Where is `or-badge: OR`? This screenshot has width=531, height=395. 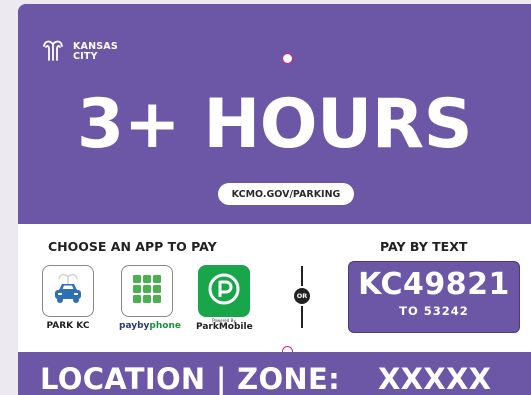
or-badge: OR is located at coordinates (302, 296).